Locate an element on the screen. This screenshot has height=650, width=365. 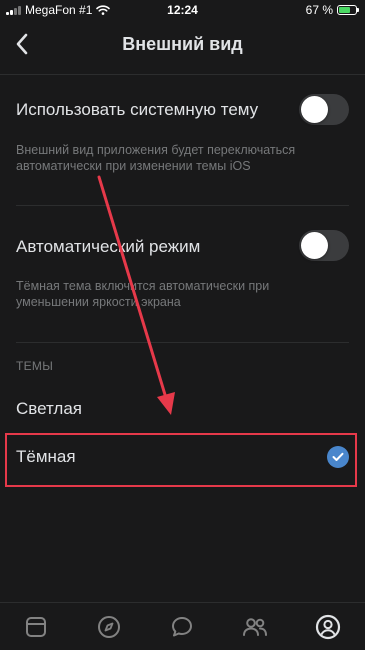
compass-icon is located at coordinates (109, 627).